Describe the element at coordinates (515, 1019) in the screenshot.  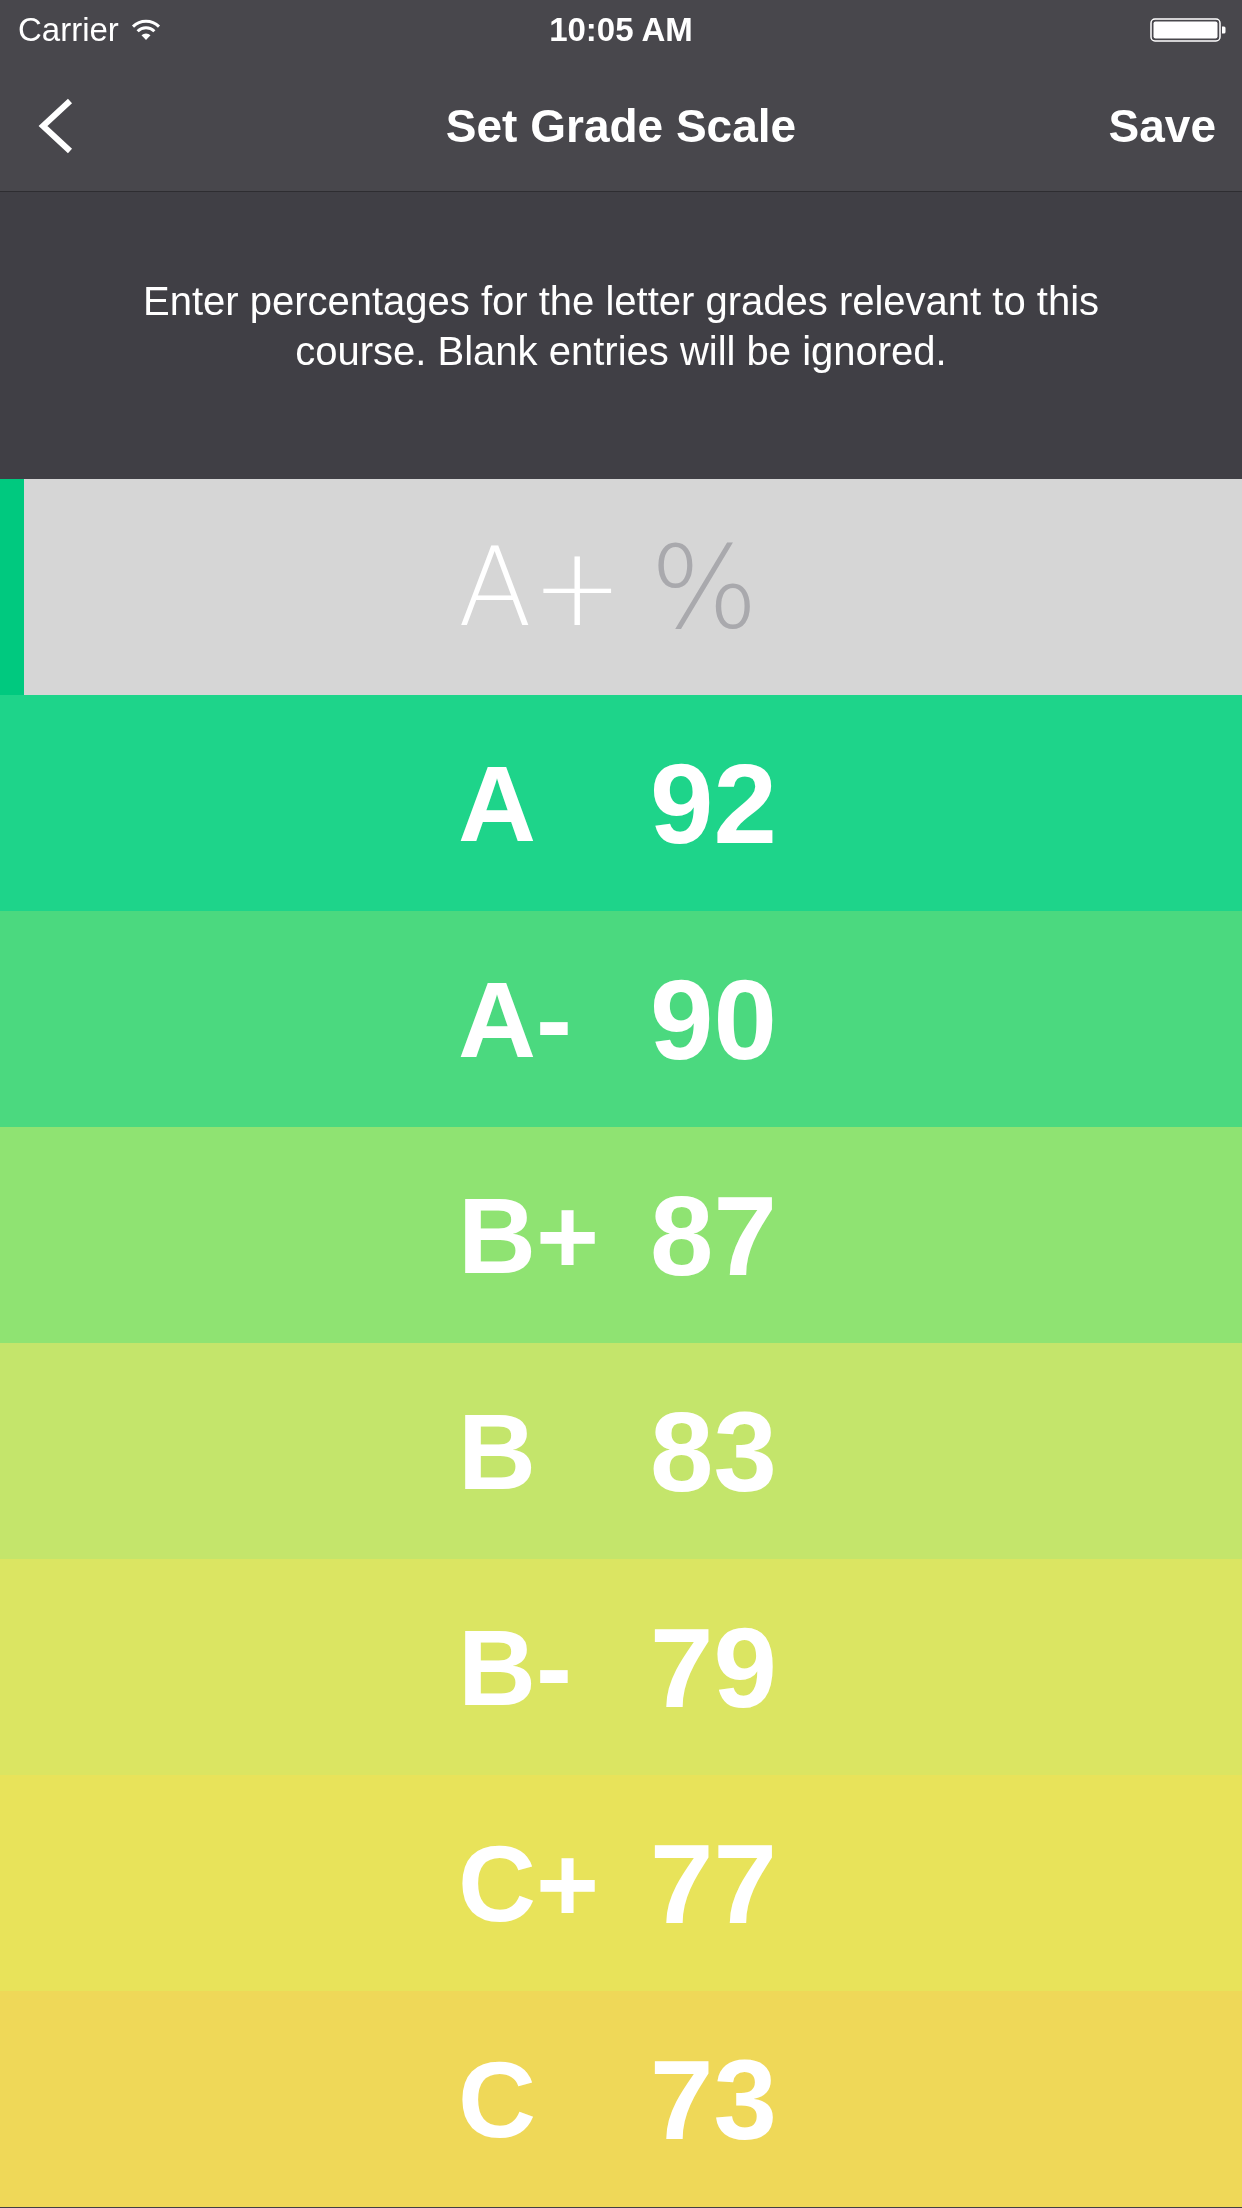
I see `grade-label: A-` at that location.